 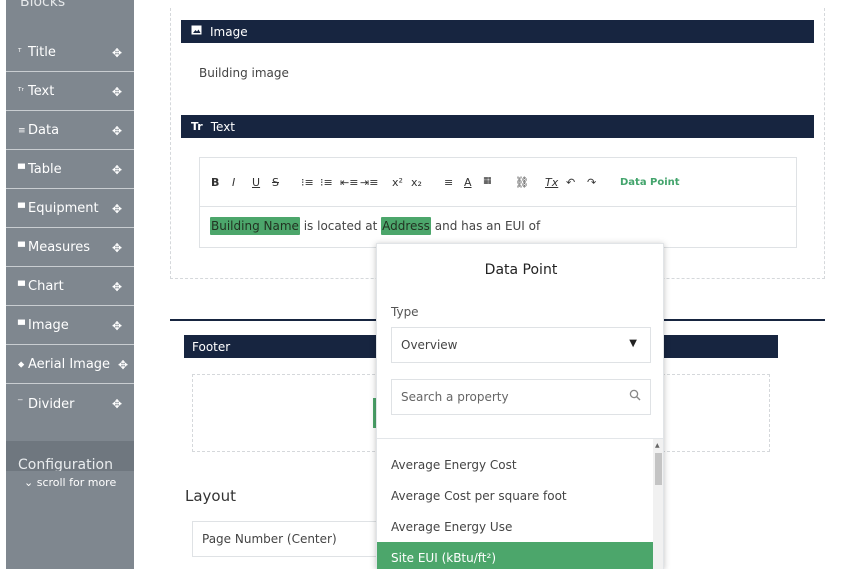 I want to click on list-item: Average Energy Cost, so click(x=515, y=464).